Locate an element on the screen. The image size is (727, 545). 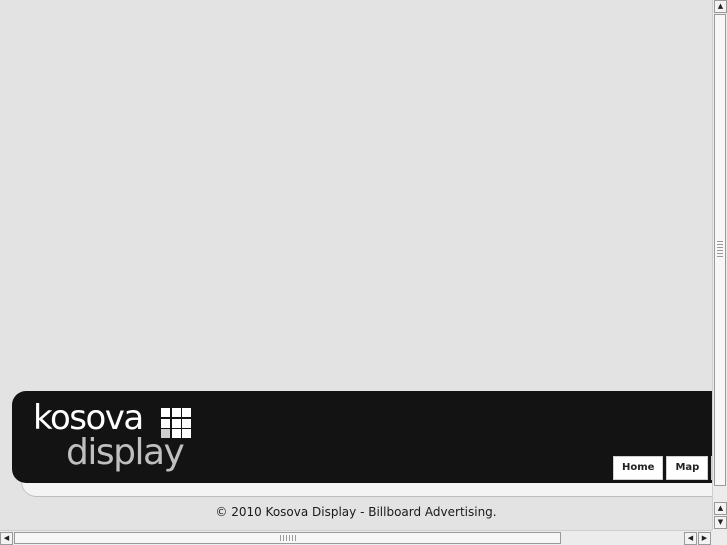
vertical-scrollbar: ▲ ▲ ▼ is located at coordinates (719, 265).